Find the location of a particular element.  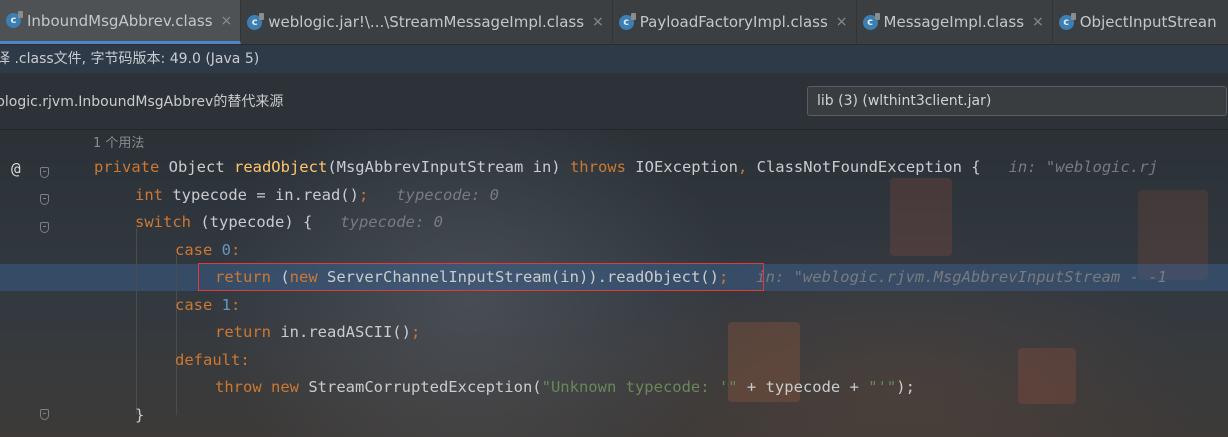

code-token: } is located at coordinates (140, 415).